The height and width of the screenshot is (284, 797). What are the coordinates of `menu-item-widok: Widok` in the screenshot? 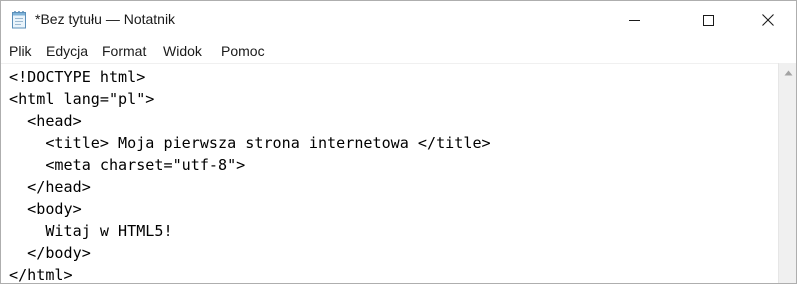 It's located at (182, 51).